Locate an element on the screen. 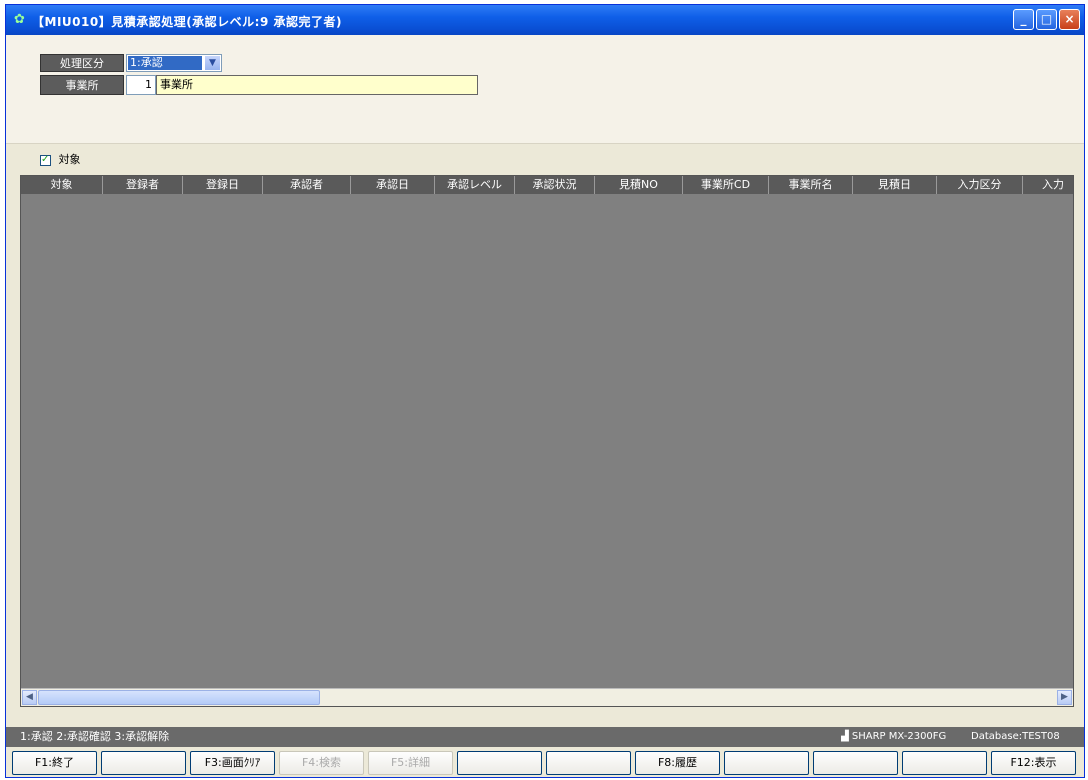  column-header: 事業所名 is located at coordinates (811, 185).